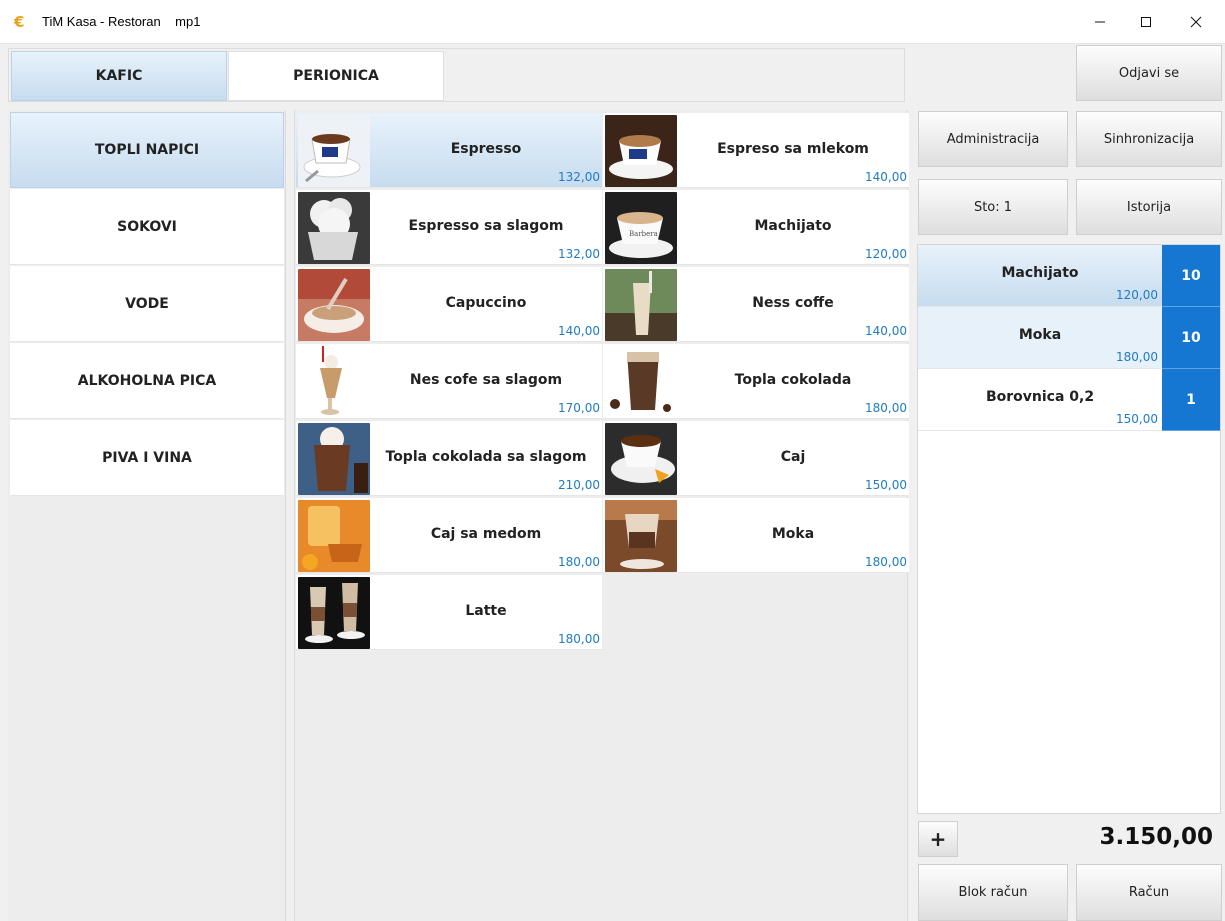  Describe the element at coordinates (334, 228) in the screenshot. I see `whipped-cream-icon` at that location.